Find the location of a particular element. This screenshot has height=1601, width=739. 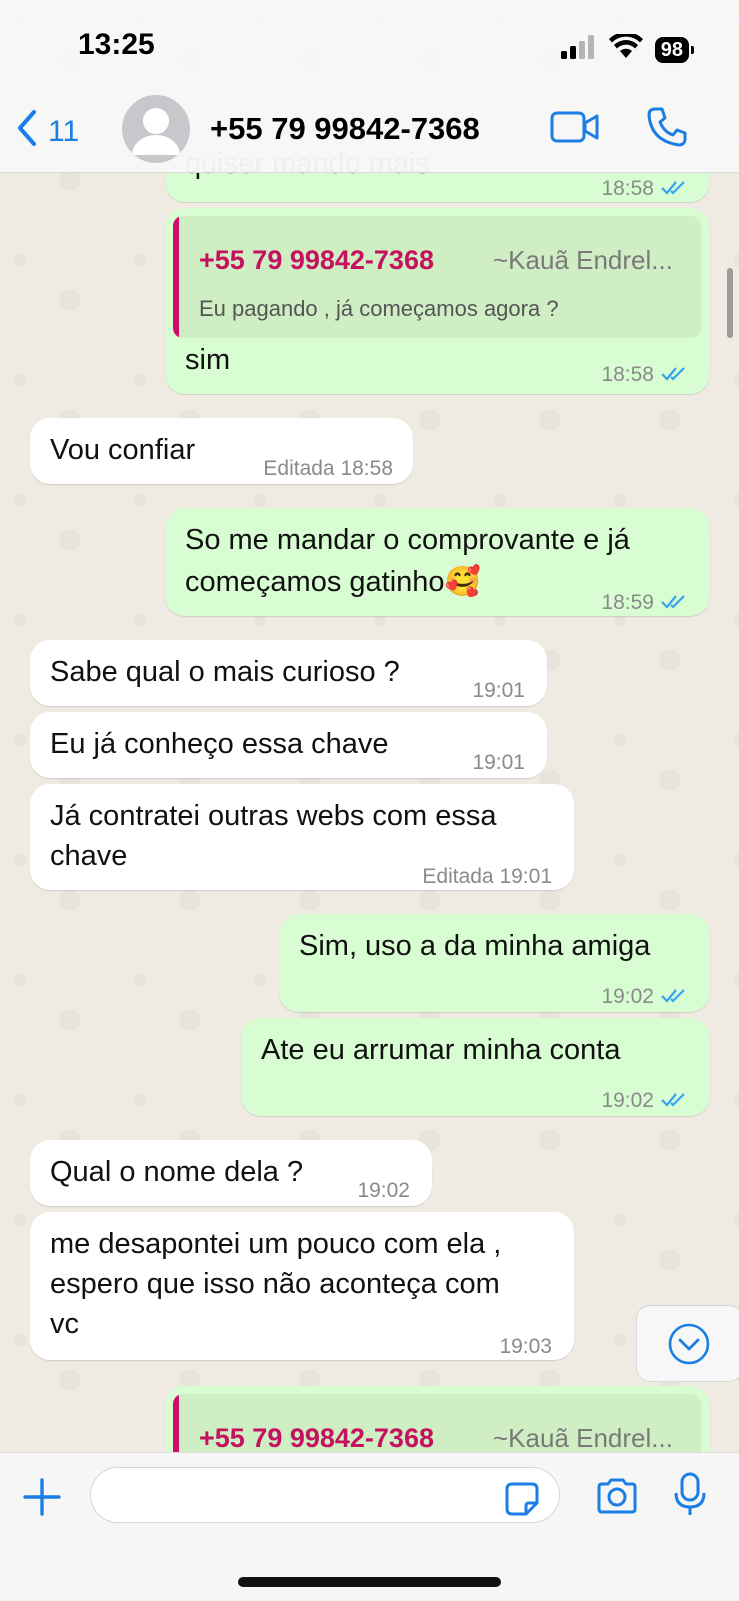

chevron-left-icon is located at coordinates (27, 132).